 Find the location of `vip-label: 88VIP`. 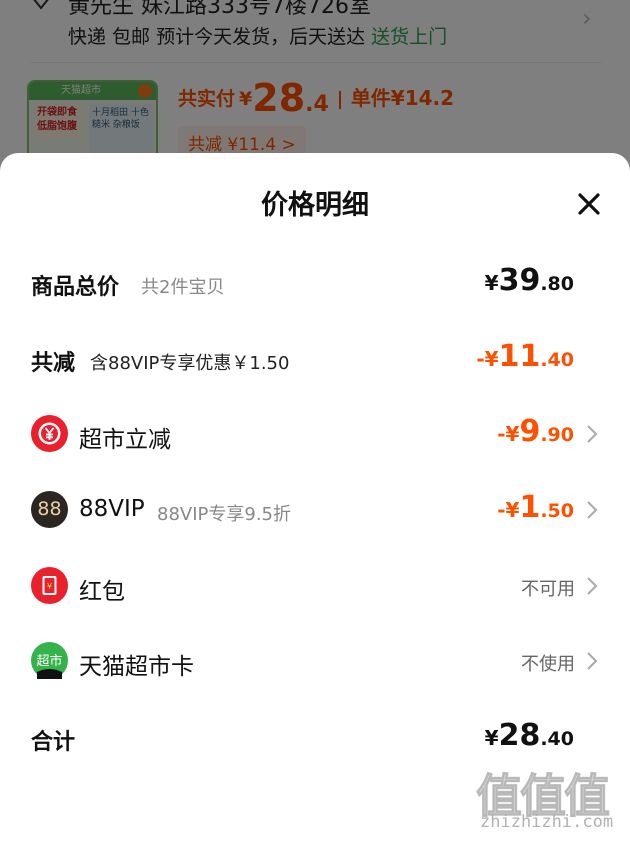

vip-label: 88VIP is located at coordinates (112, 509).